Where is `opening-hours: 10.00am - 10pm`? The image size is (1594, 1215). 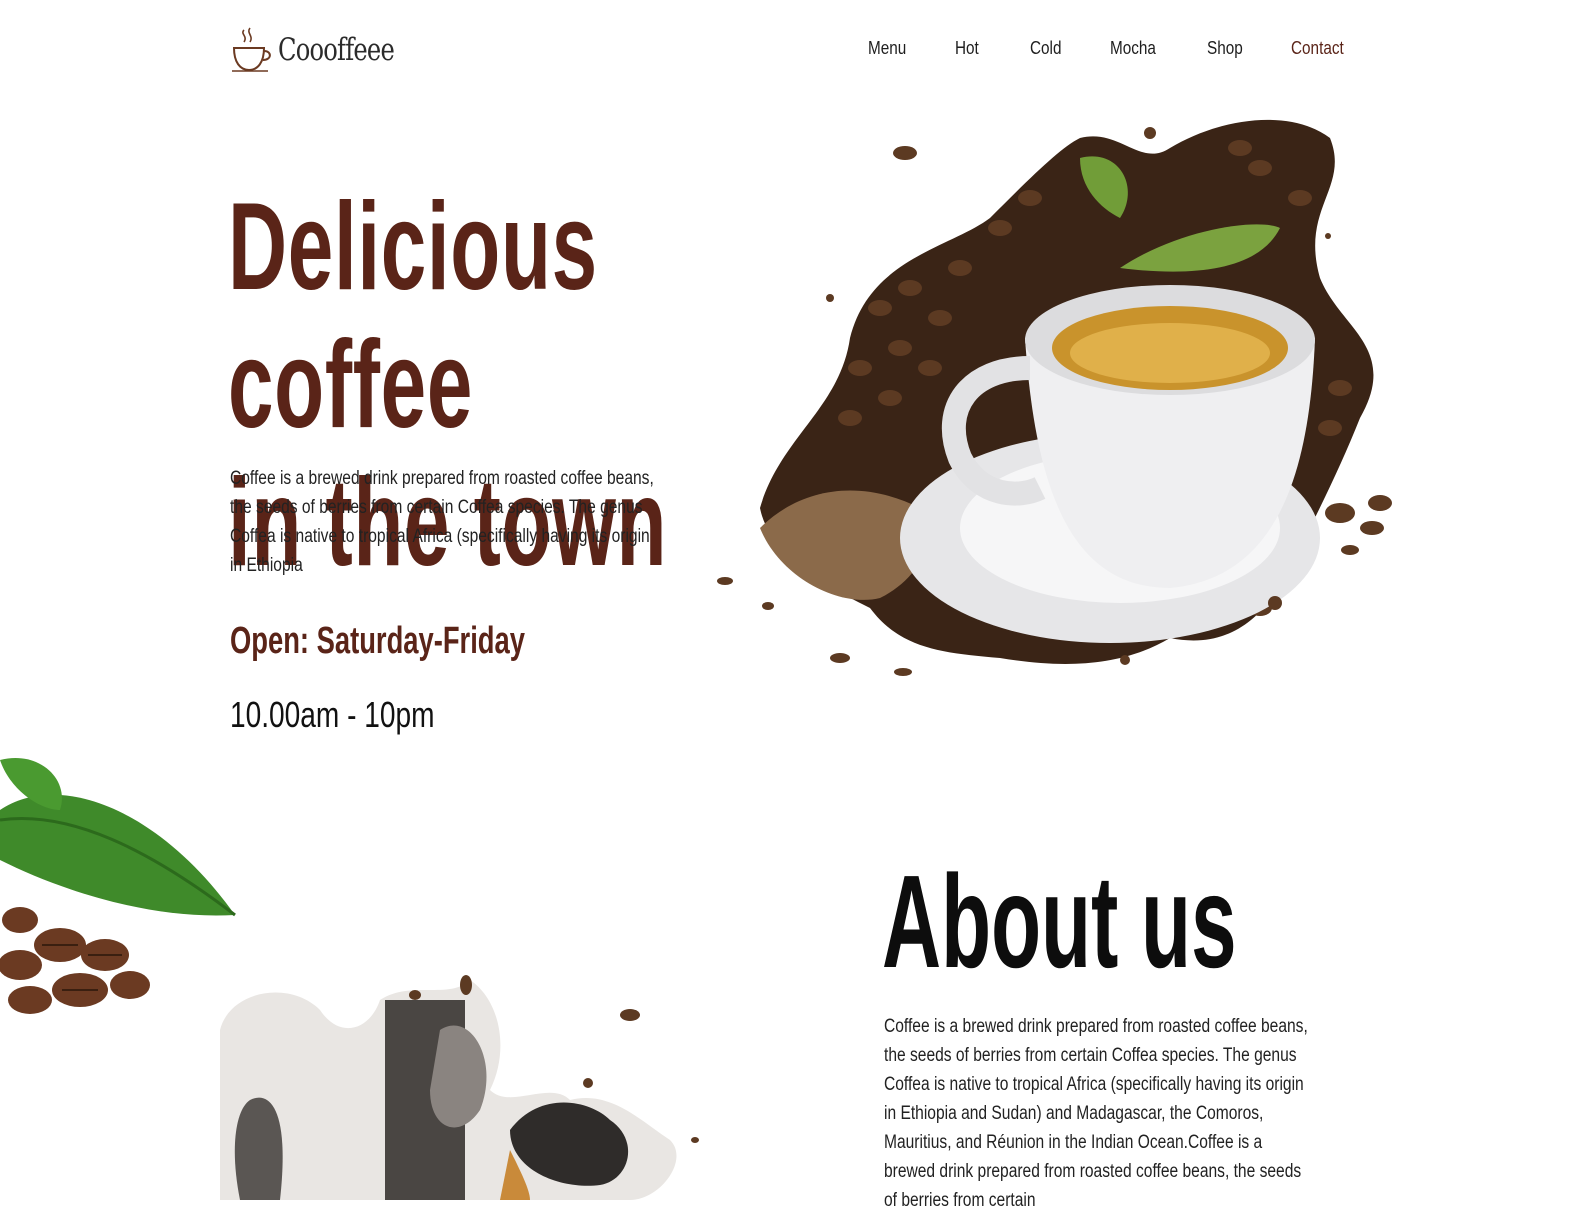 opening-hours: 10.00am - 10pm is located at coordinates (332, 714).